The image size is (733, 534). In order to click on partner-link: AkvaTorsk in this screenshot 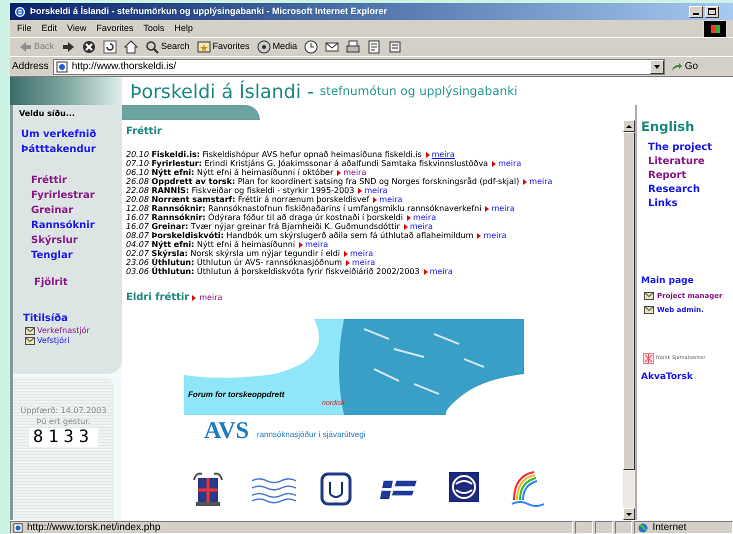, I will do `click(687, 377)`.